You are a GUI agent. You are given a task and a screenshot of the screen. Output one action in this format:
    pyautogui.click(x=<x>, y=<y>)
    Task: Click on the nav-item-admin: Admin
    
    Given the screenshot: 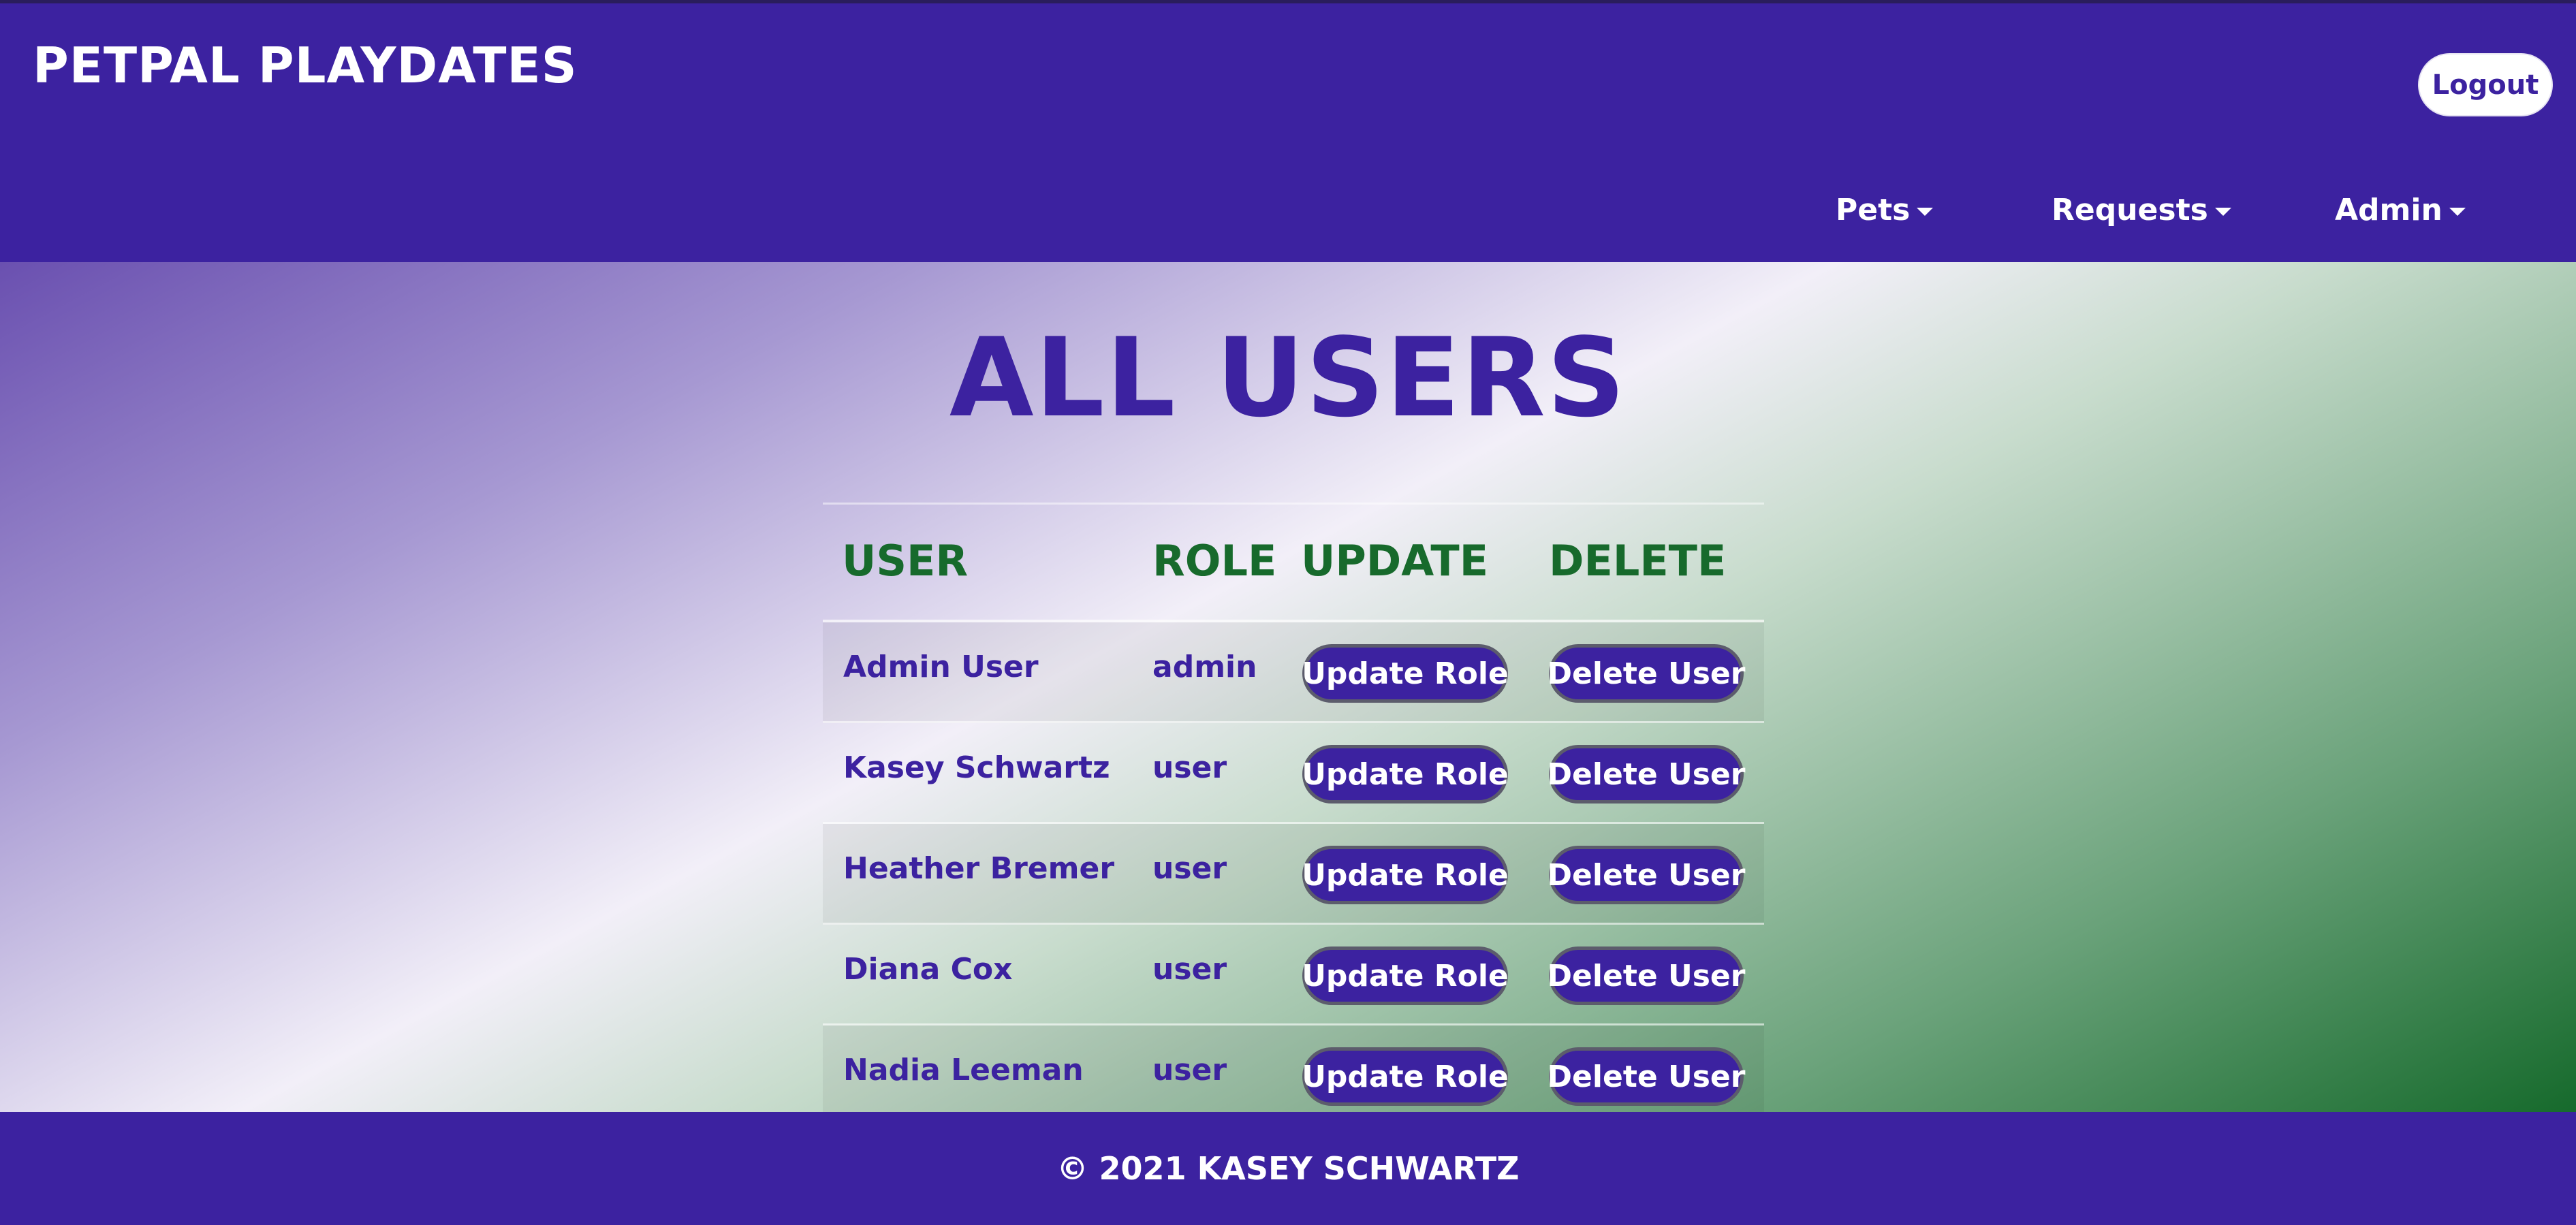 What is the action you would take?
    pyautogui.click(x=2400, y=210)
    